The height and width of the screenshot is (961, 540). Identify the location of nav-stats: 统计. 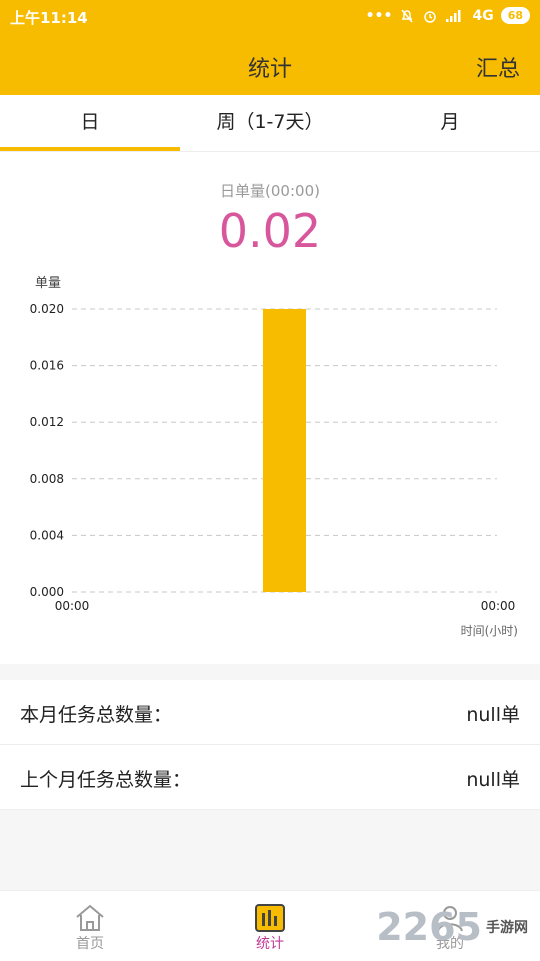
(270, 926).